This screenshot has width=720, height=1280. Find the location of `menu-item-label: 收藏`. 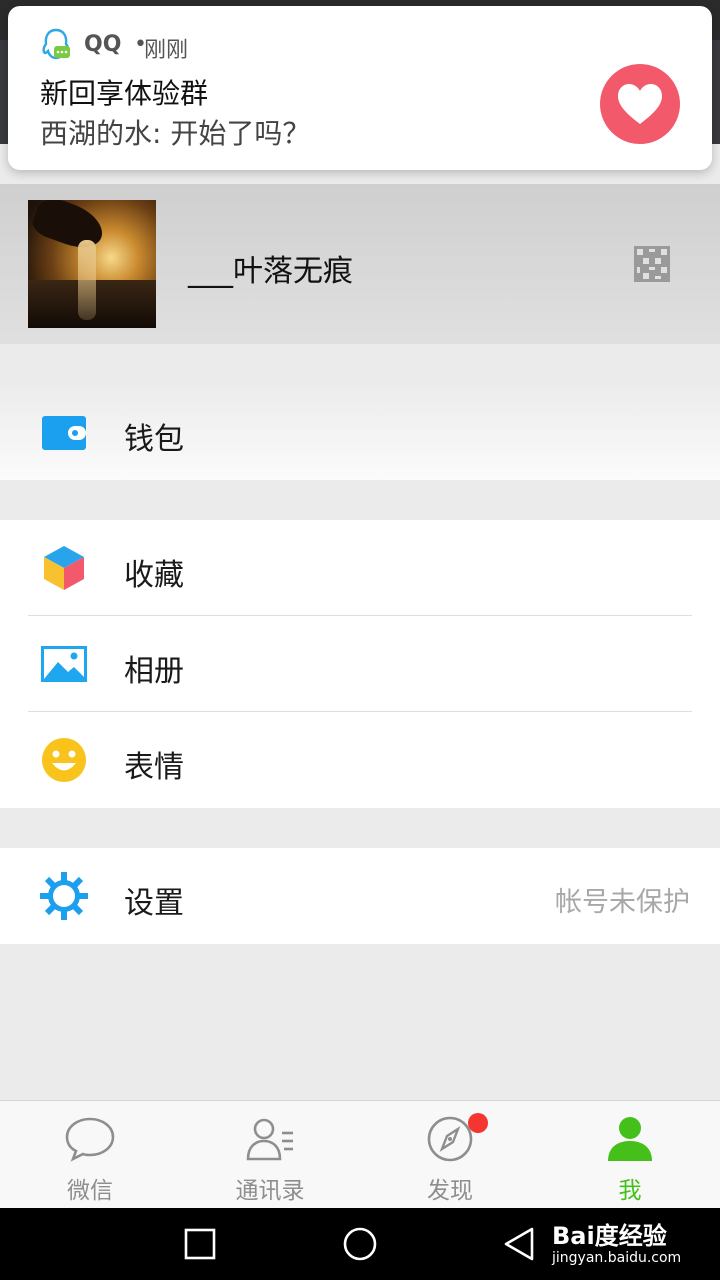

menu-item-label: 收藏 is located at coordinates (154, 575).